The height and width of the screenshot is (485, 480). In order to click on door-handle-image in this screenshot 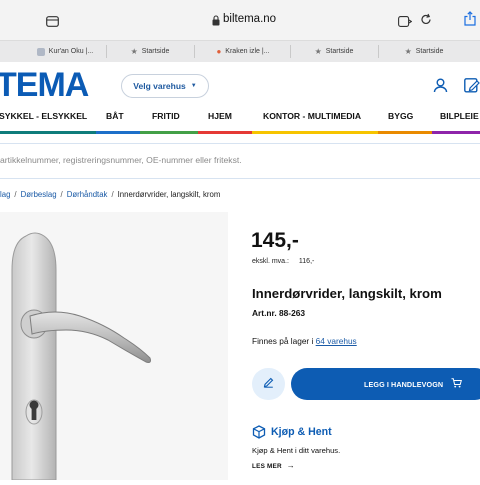, I will do `click(81, 356)`.